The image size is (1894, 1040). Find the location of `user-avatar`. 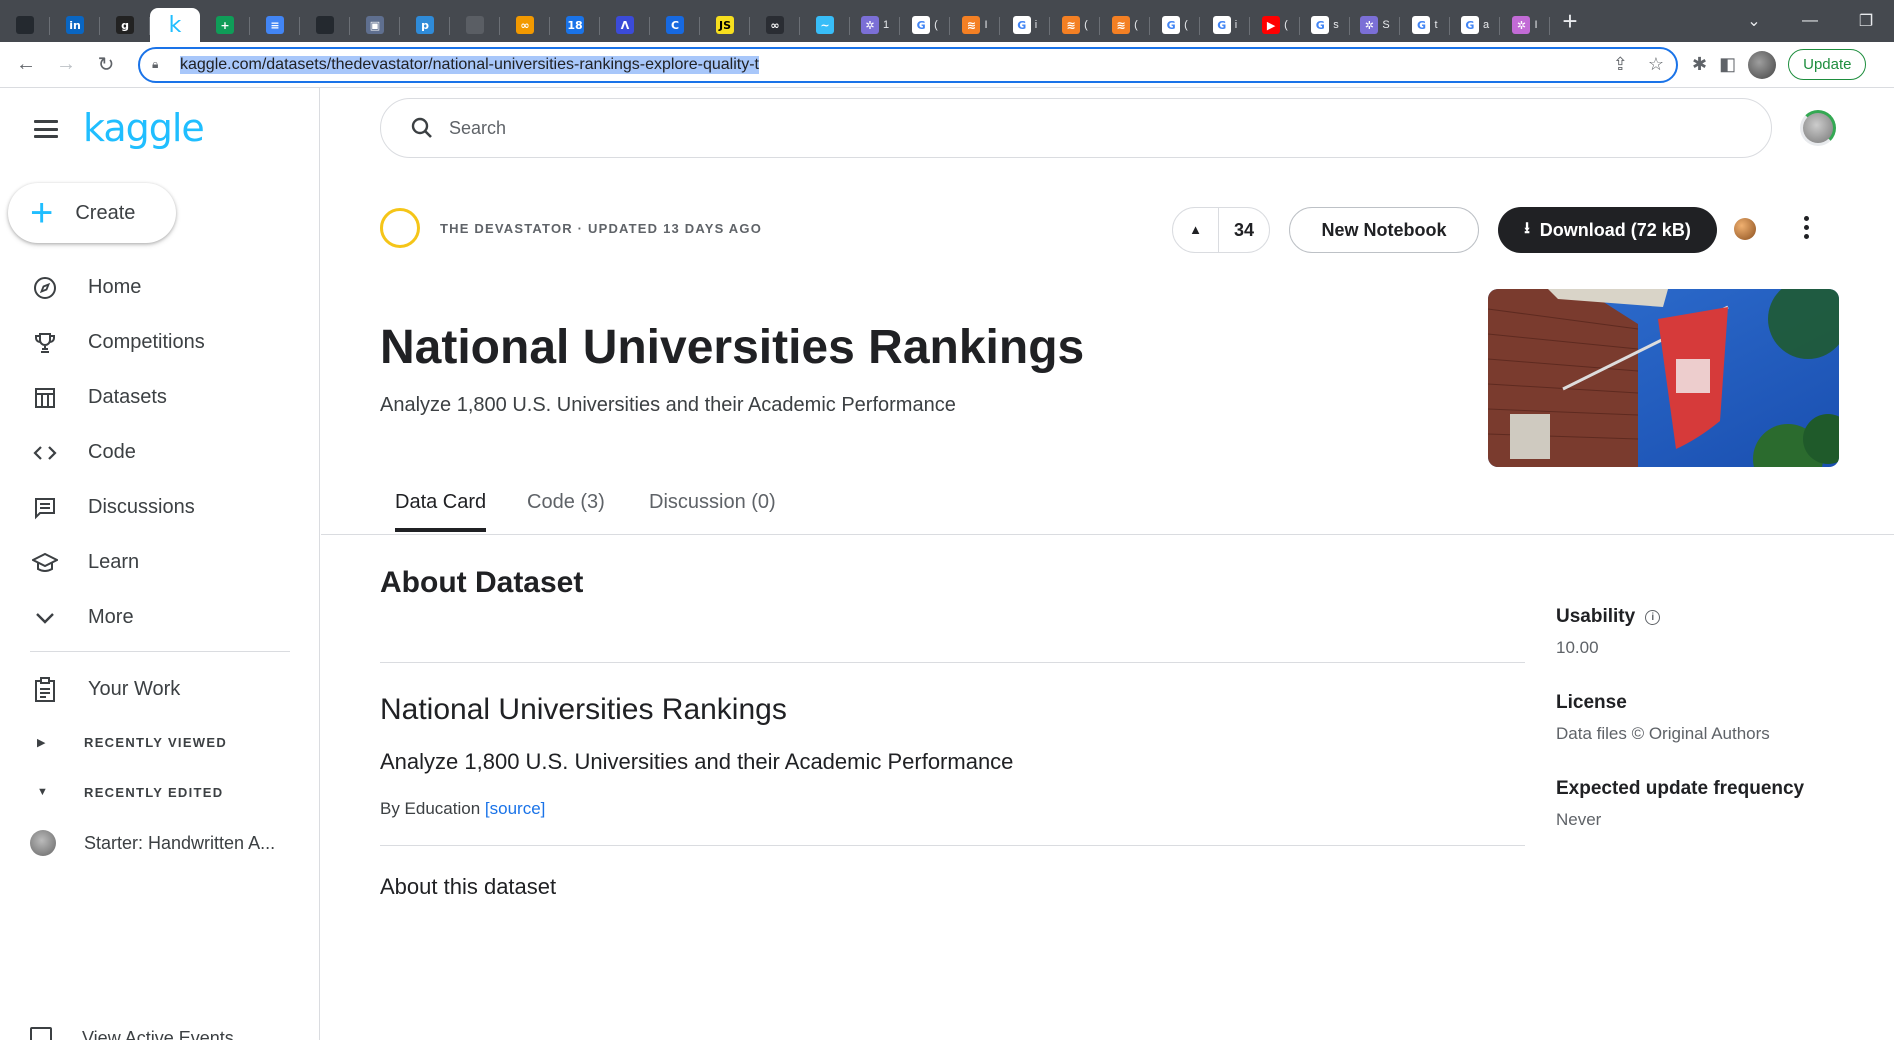

user-avatar is located at coordinates (1818, 128).